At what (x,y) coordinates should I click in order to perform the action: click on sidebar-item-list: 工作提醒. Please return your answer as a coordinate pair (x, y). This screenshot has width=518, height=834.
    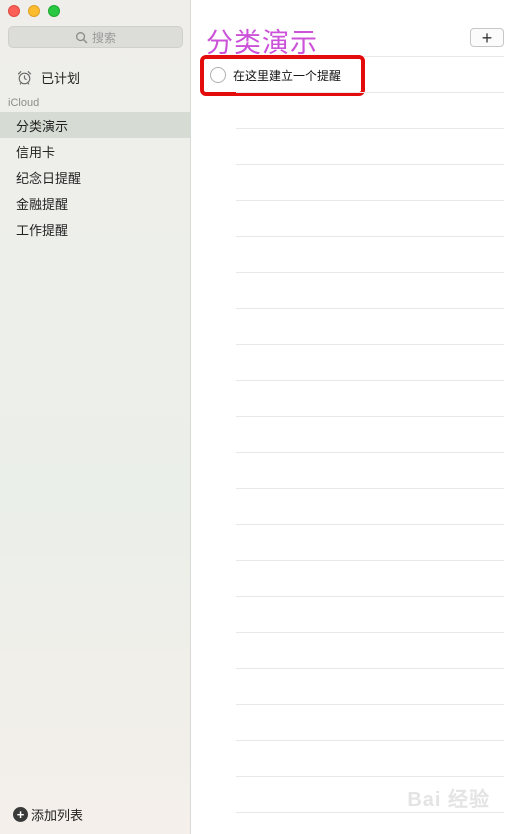
    Looking at the image, I should click on (95, 229).